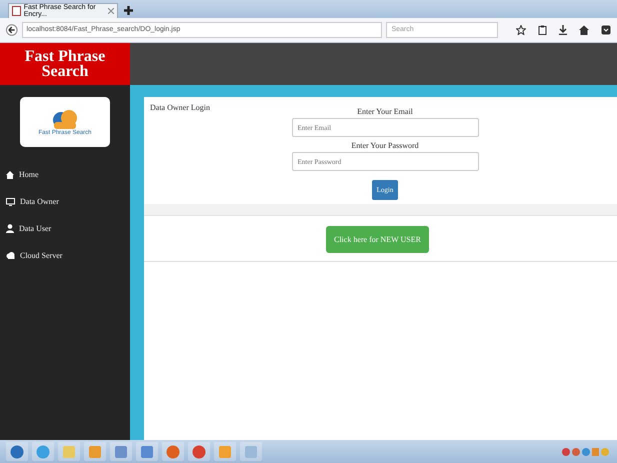 The image size is (617, 463). I want to click on sidebar-item: Data Owner, so click(65, 201).